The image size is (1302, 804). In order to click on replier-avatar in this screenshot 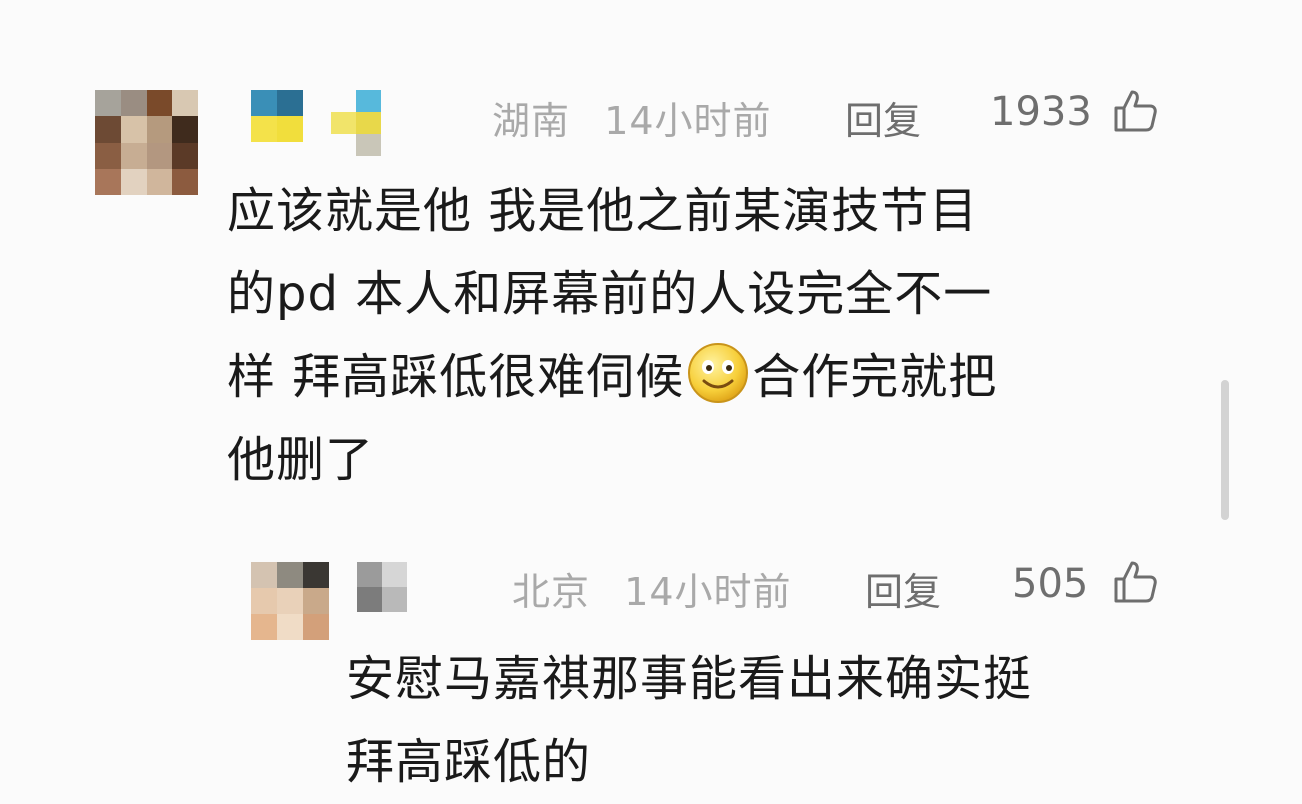, I will do `click(290, 601)`.